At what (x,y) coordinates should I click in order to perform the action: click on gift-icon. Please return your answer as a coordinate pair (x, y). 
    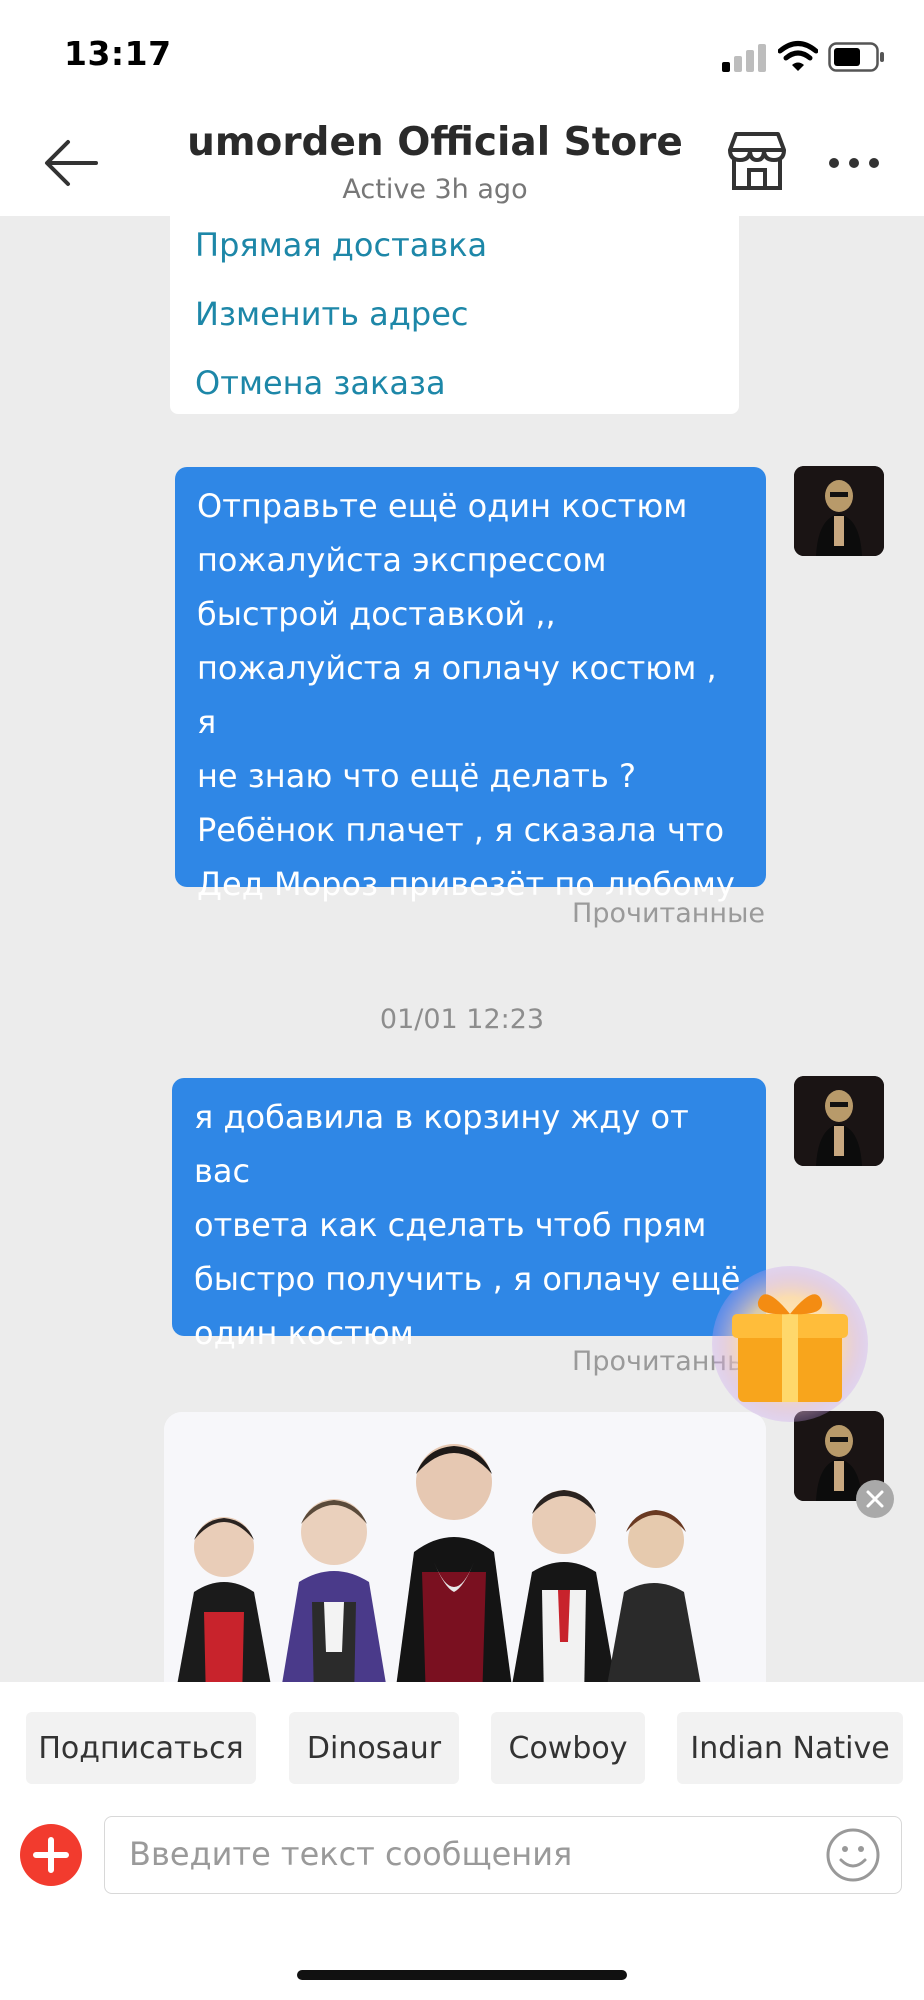
    Looking at the image, I should click on (790, 1344).